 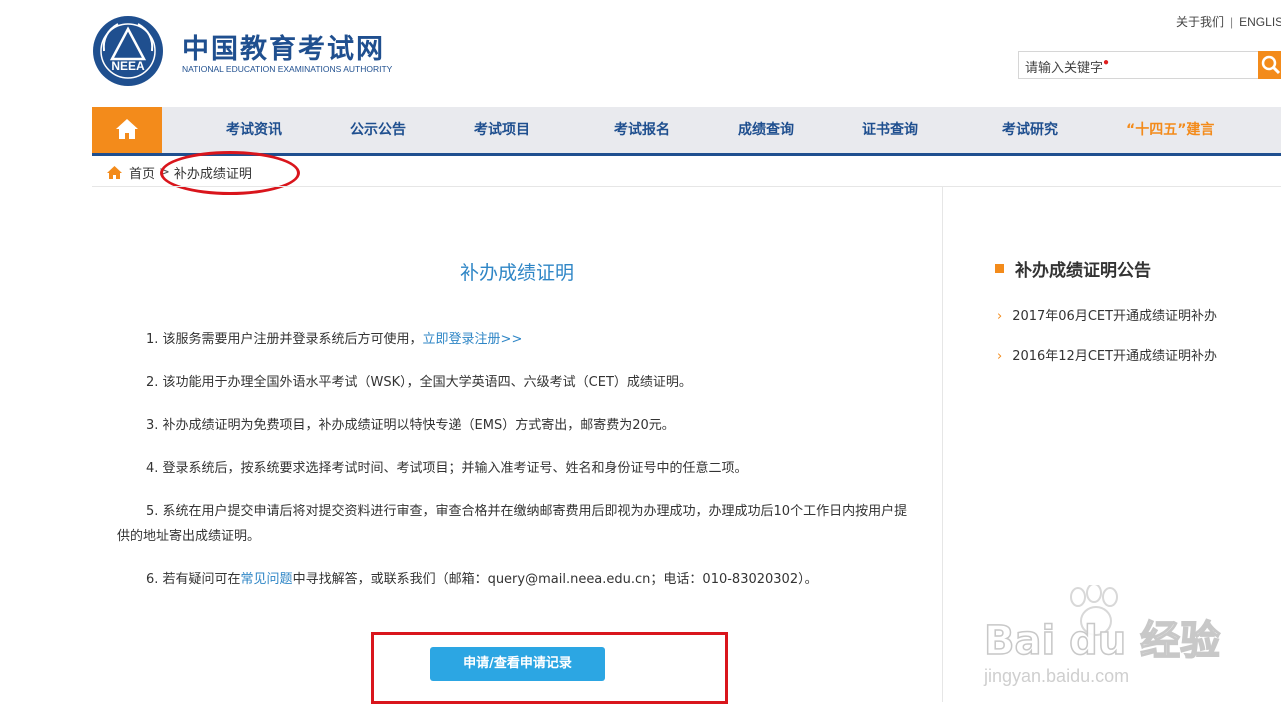 I want to click on instruction-1: 1. 该服务需要用户注册并登录系统后方可使用，立即登录注册>>, so click(x=517, y=339).